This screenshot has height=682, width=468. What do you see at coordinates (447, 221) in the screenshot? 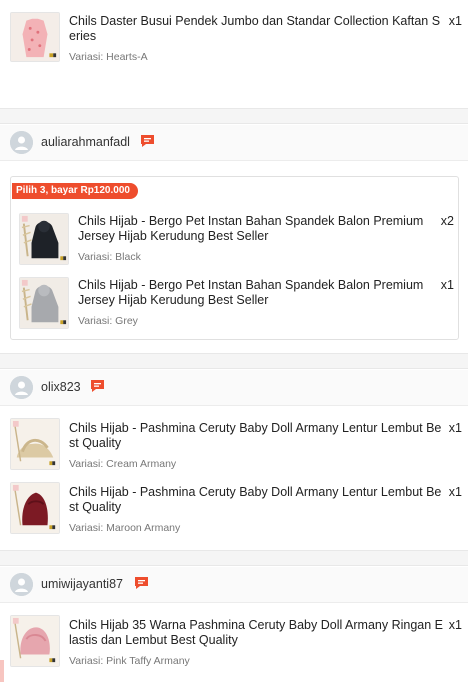
I see `product-quantity: x2` at bounding box center [447, 221].